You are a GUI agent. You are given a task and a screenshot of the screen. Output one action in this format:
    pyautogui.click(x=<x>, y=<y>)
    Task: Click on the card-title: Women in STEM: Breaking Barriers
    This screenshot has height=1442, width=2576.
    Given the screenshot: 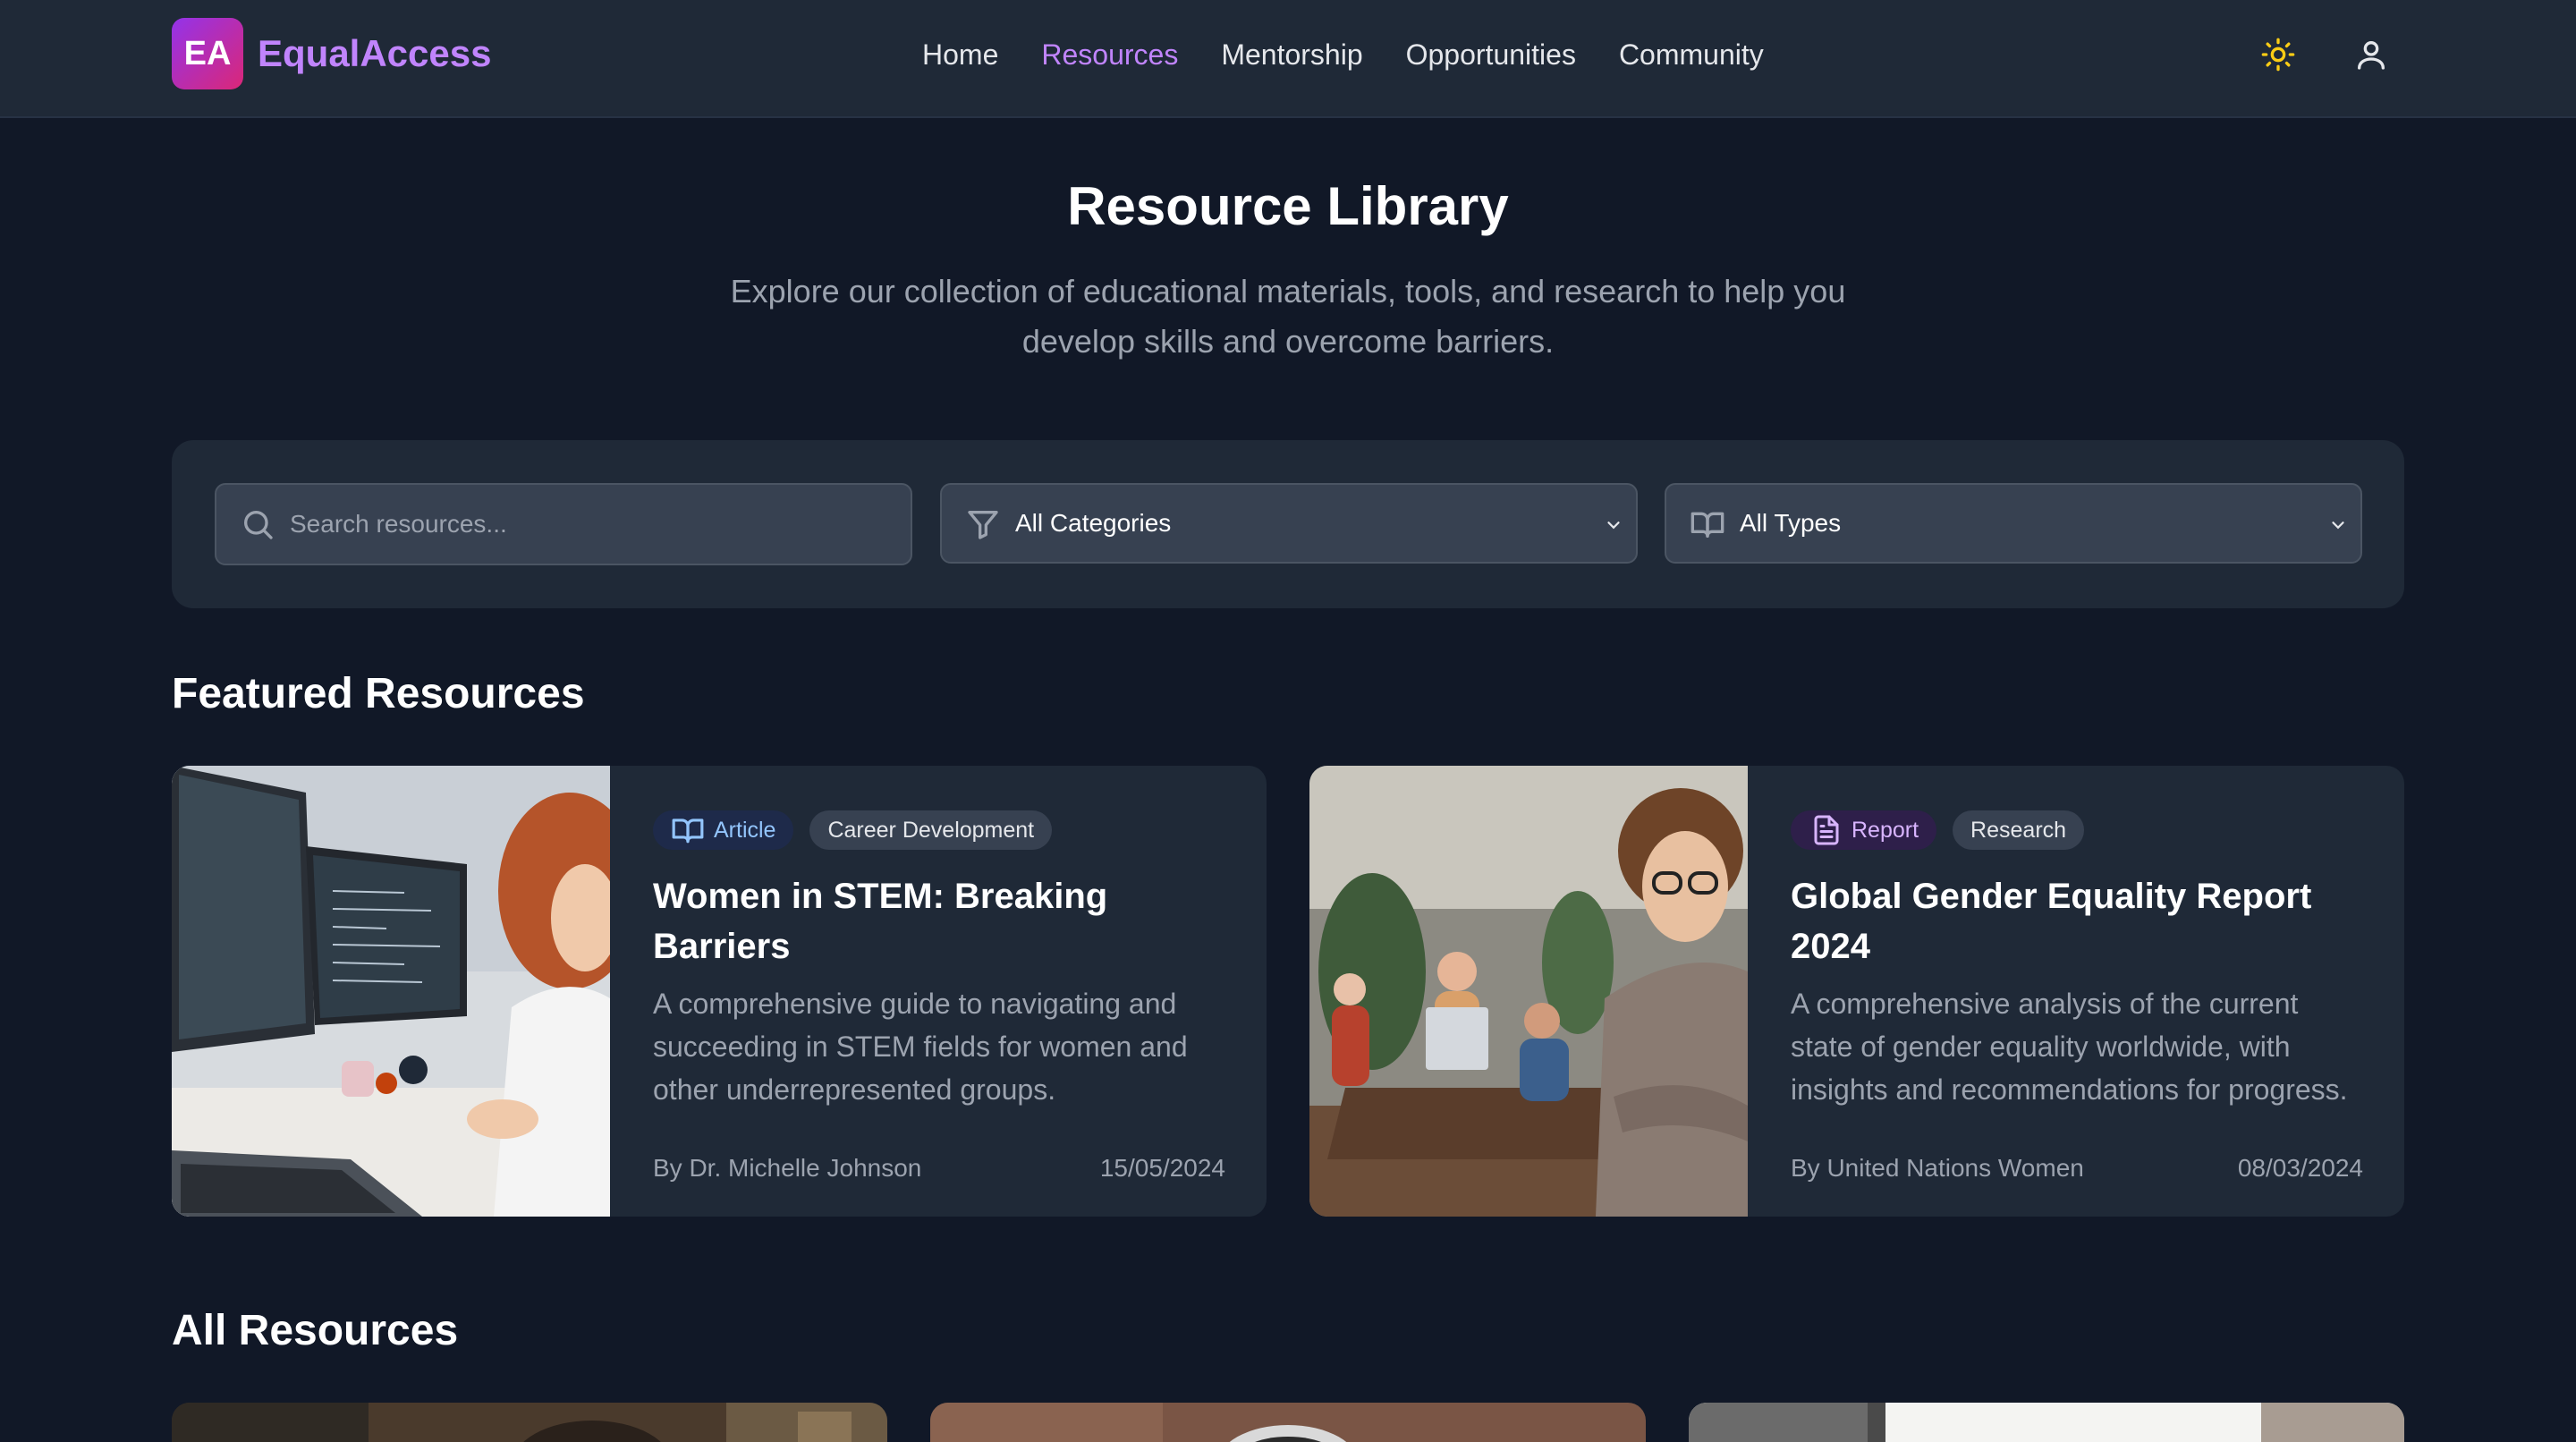 What is the action you would take?
    pyautogui.click(x=939, y=921)
    